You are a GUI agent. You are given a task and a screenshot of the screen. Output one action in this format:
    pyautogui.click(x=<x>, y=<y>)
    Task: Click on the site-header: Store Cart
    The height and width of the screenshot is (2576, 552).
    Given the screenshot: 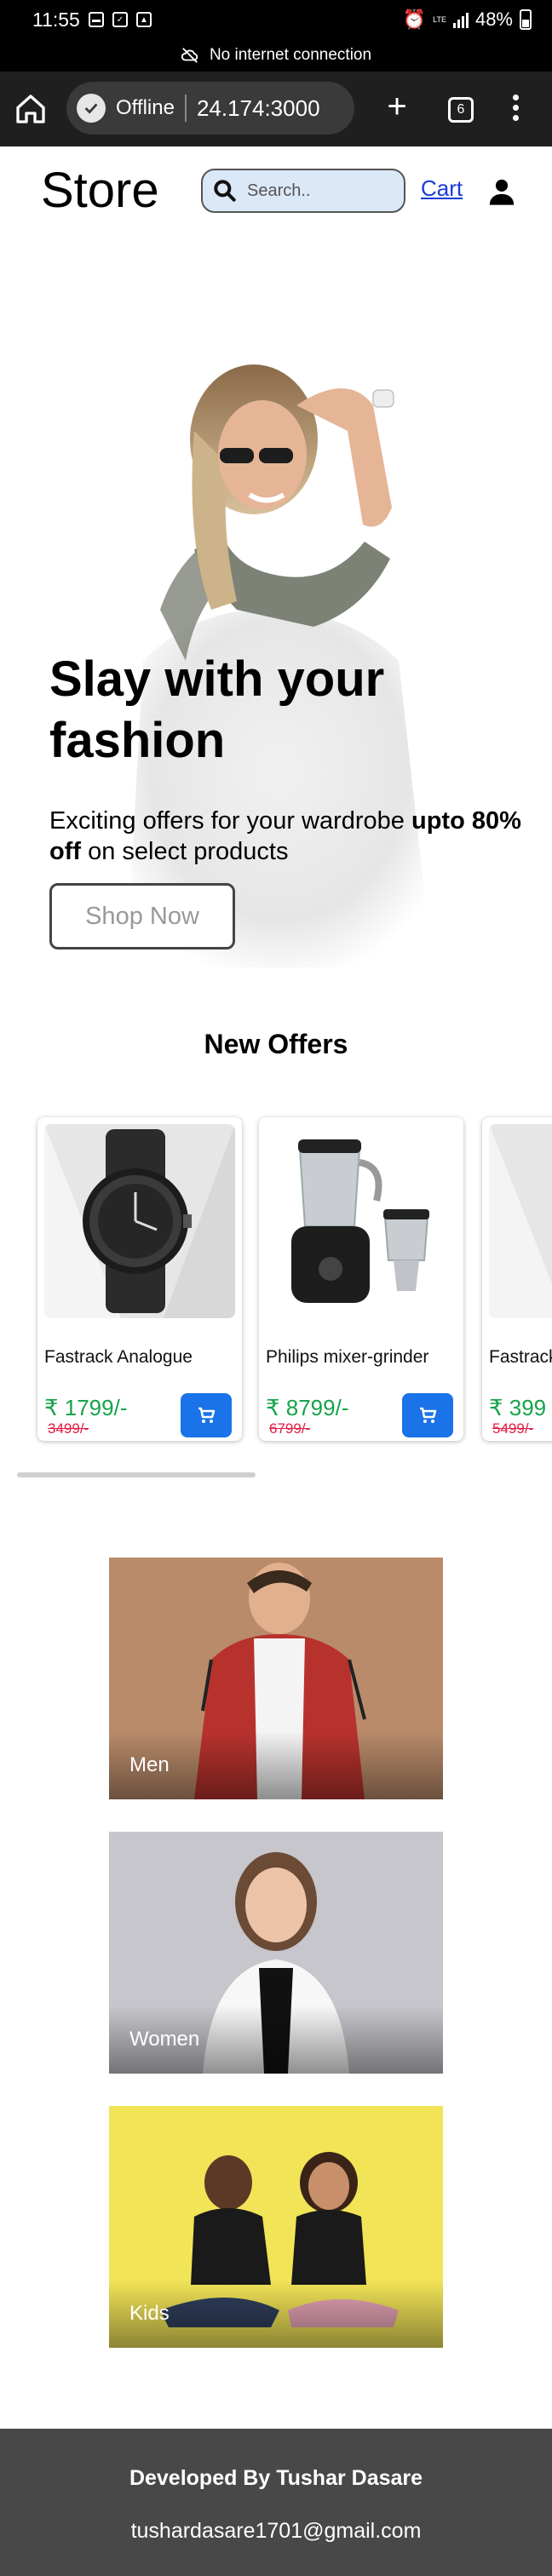 What is the action you would take?
    pyautogui.click(x=276, y=190)
    